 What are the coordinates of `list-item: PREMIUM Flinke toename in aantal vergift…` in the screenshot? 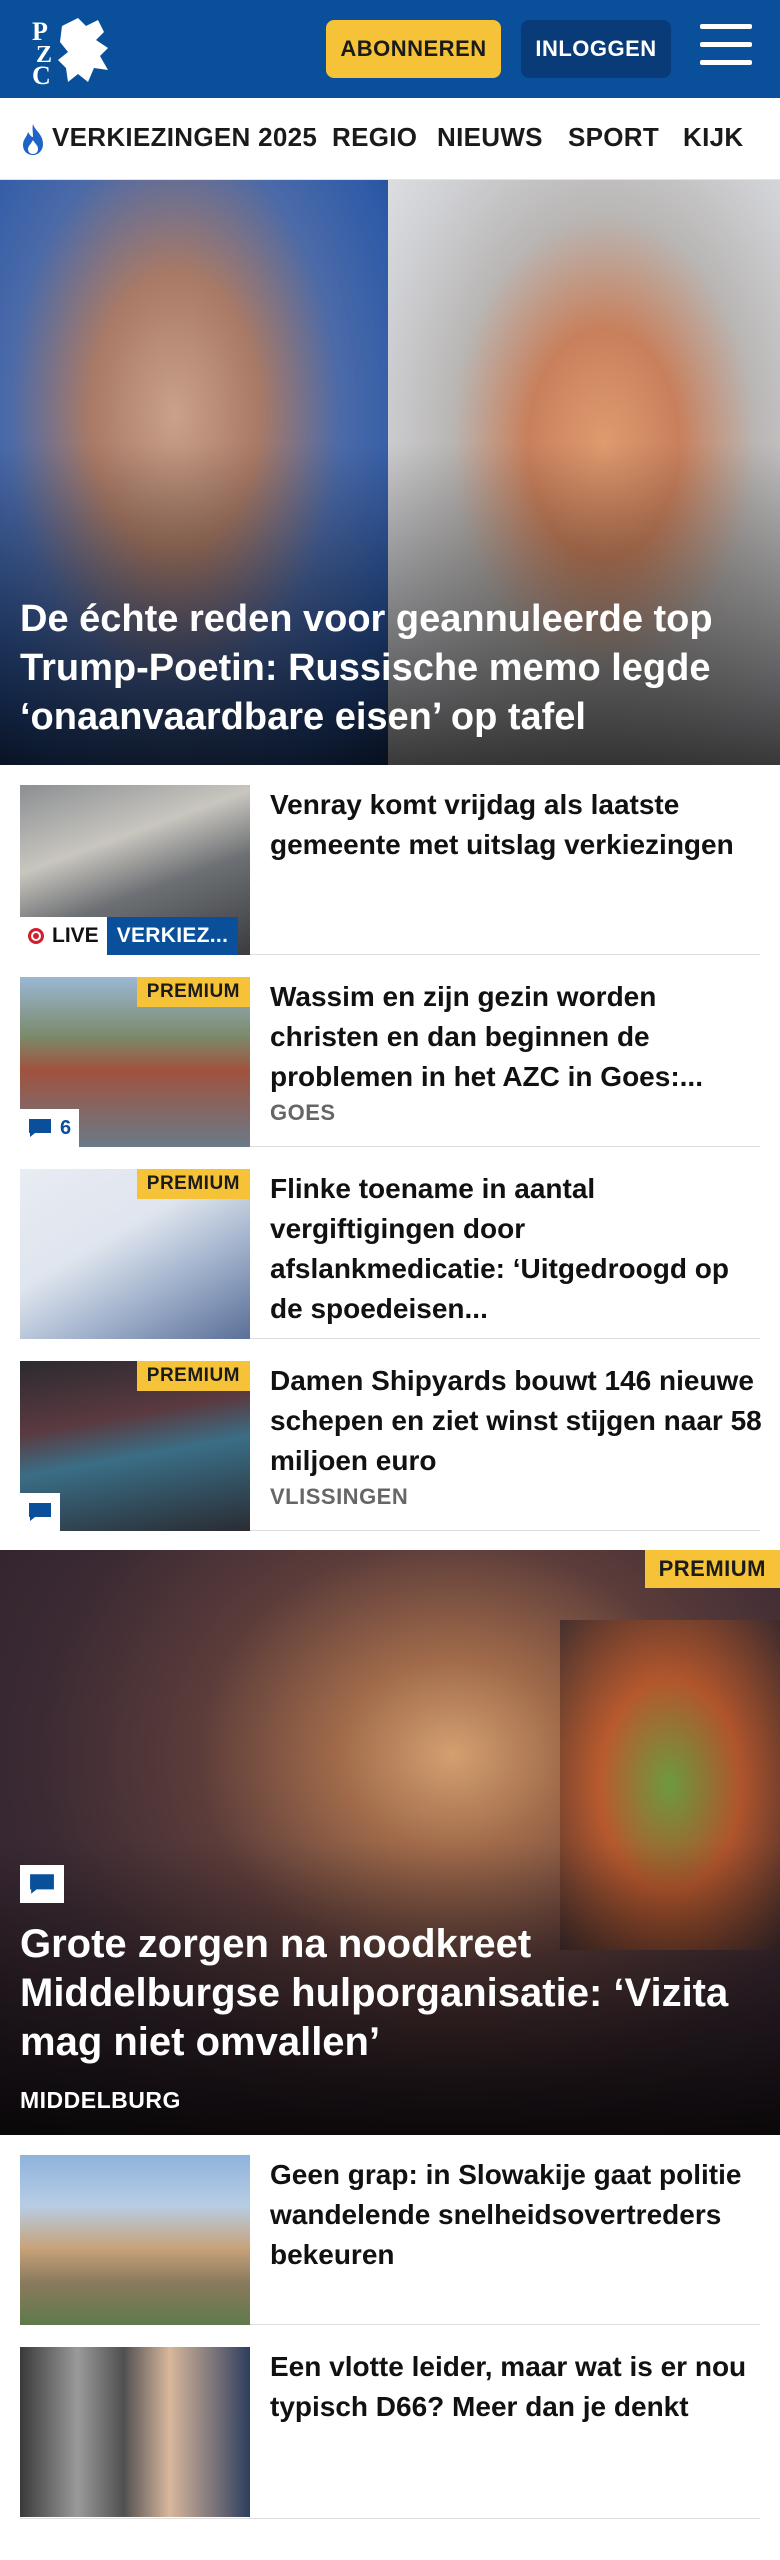 It's located at (390, 1244).